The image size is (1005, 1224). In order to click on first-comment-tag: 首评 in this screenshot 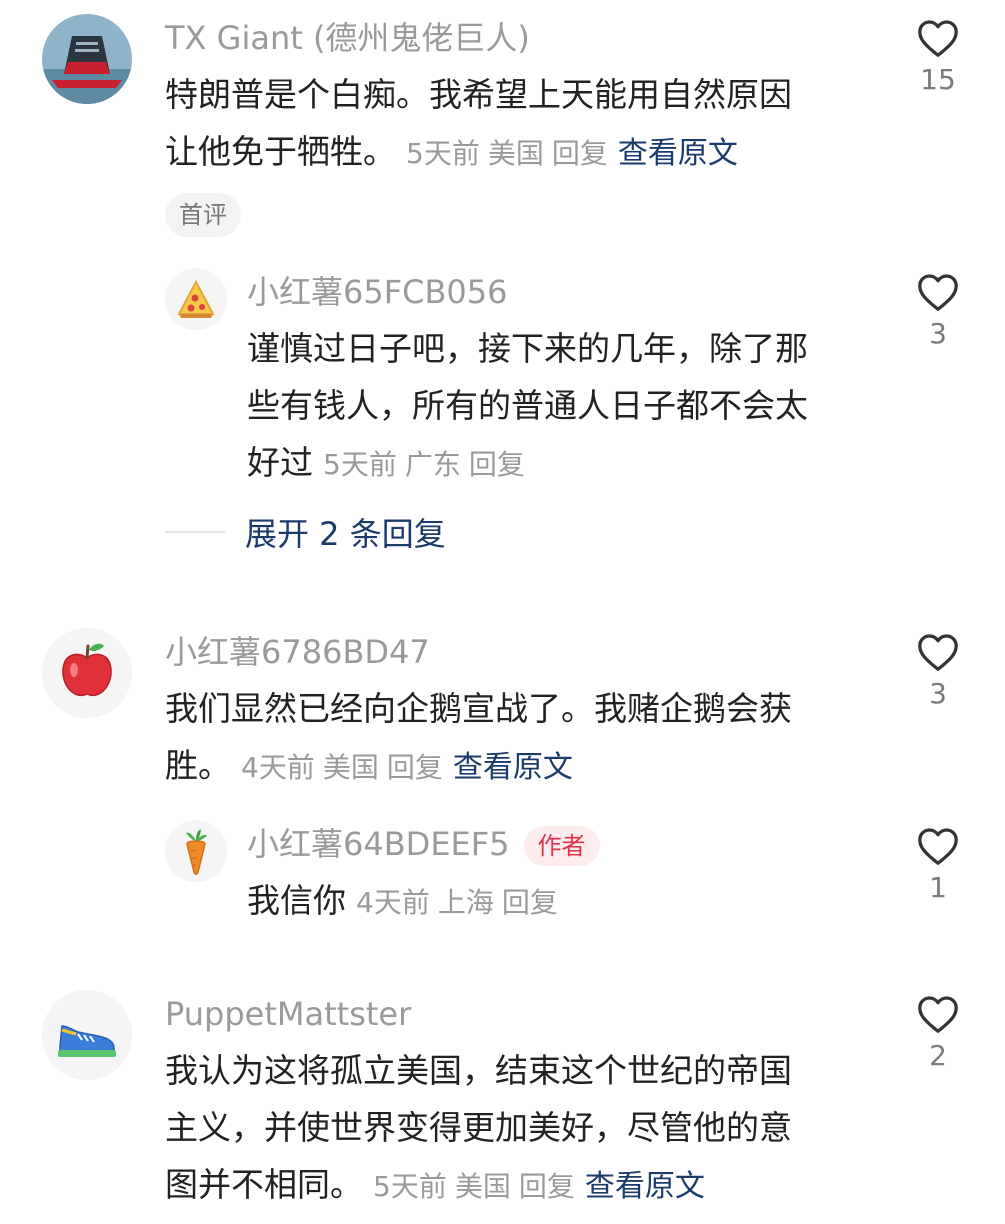, I will do `click(203, 215)`.